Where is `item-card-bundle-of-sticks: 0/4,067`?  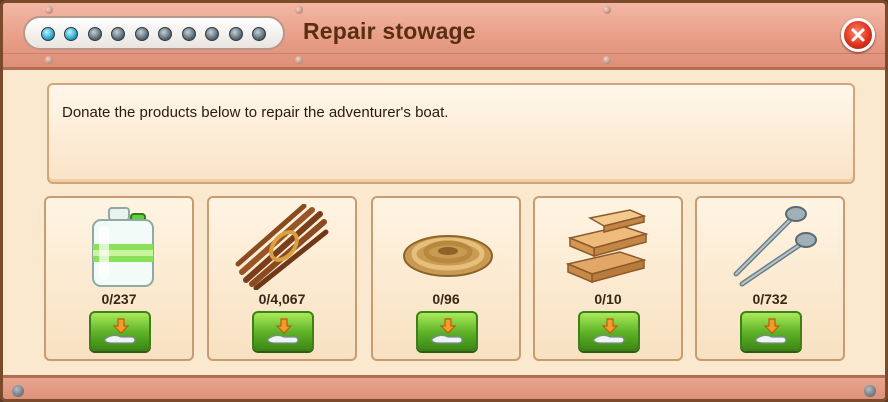
item-card-bundle-of-sticks: 0/4,067 is located at coordinates (282, 278).